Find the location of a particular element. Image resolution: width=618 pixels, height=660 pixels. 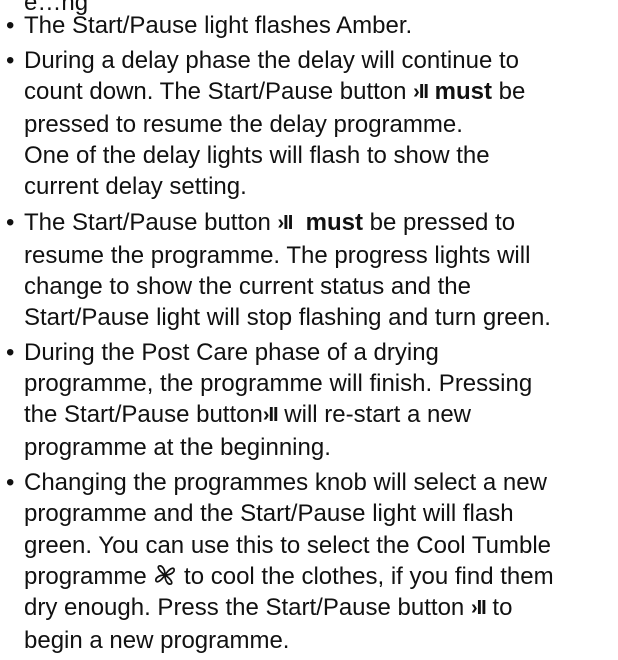

text-fragment: The Start/Pause button is located at coordinates (151, 222).